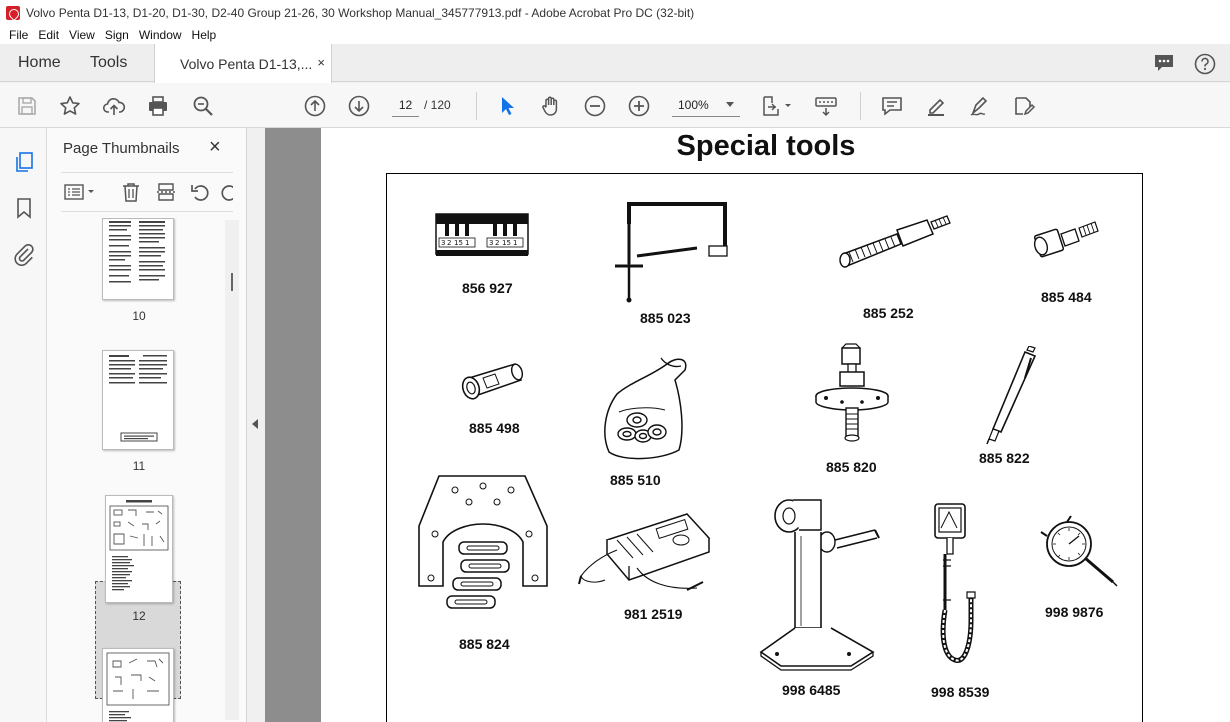  What do you see at coordinates (494, 428) in the screenshot?
I see `tool-number: 885 498` at bounding box center [494, 428].